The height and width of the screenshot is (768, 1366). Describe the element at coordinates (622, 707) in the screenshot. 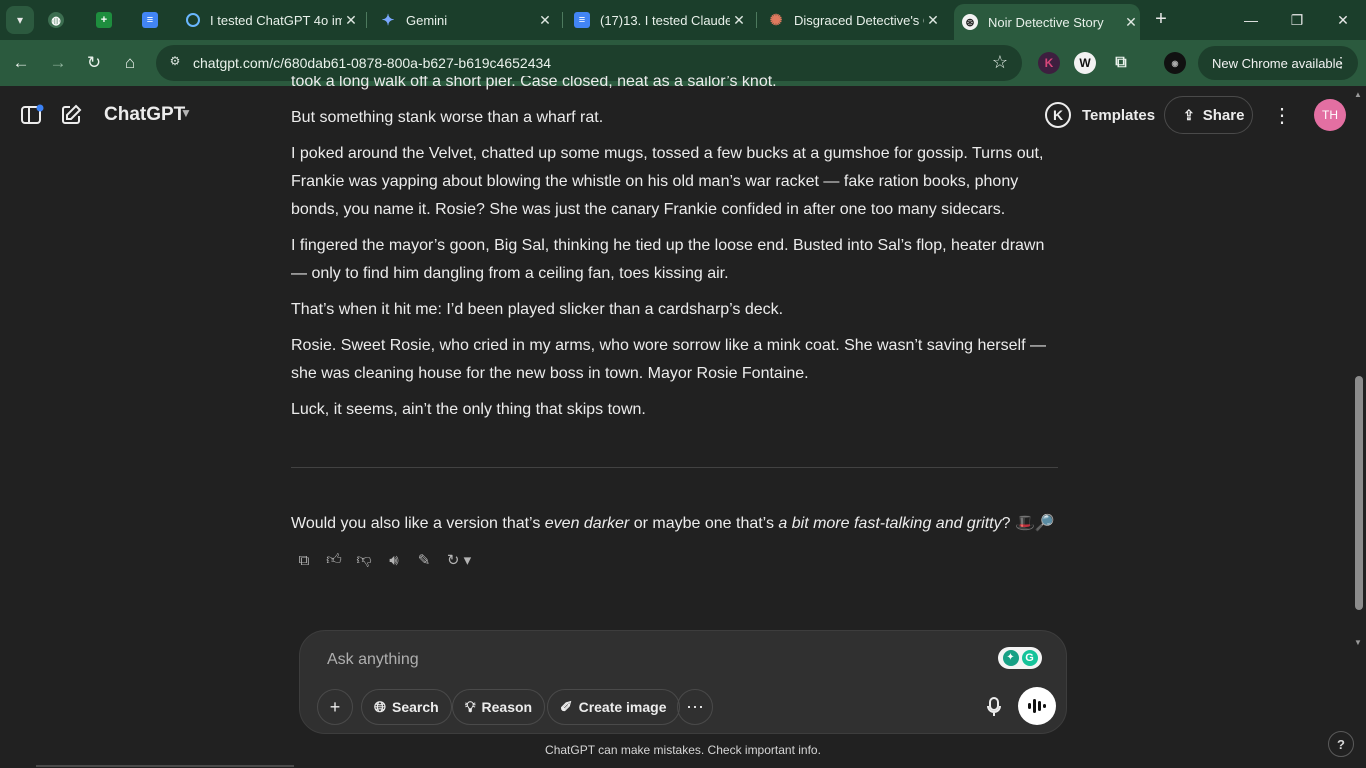

I see `create-image-label: Create image` at that location.